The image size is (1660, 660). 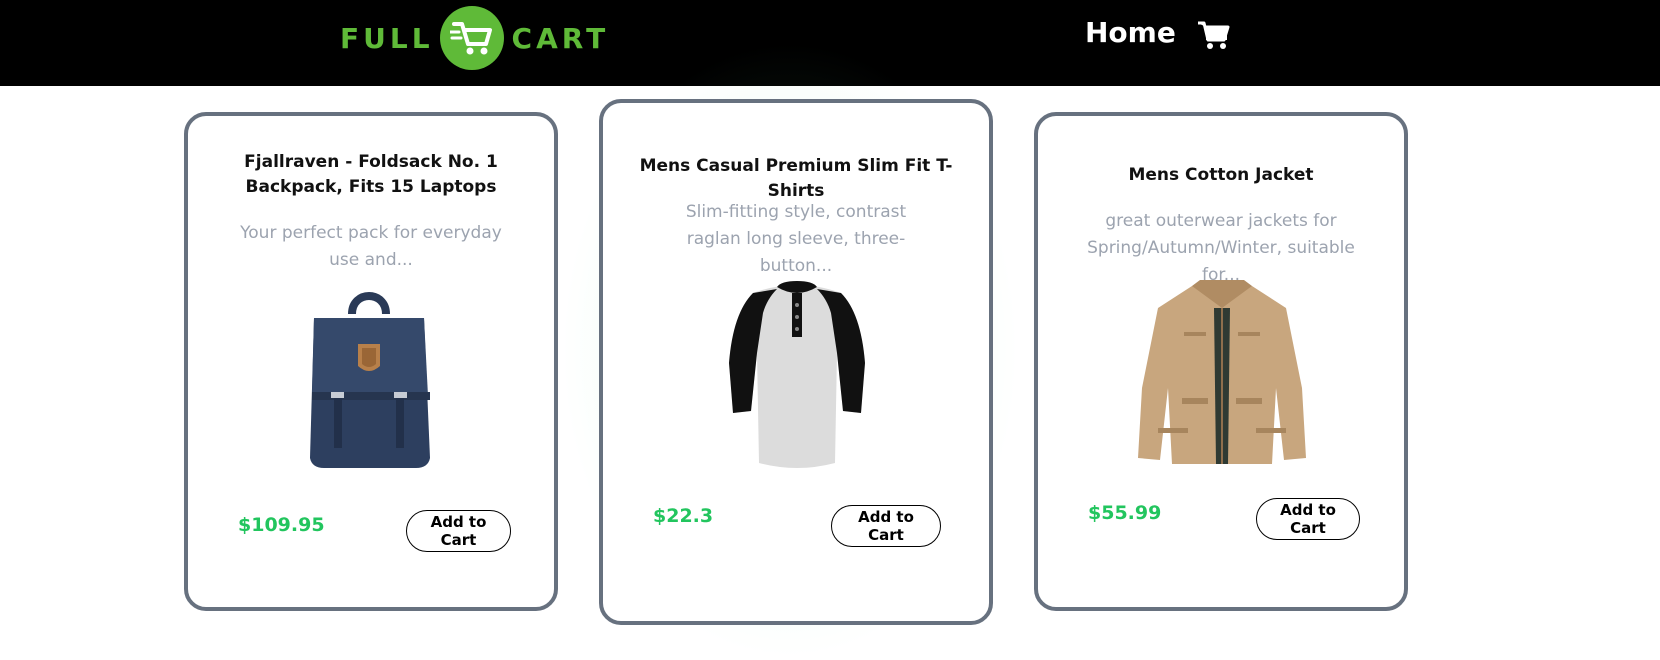 I want to click on logo-text-left: FULL, so click(x=387, y=38).